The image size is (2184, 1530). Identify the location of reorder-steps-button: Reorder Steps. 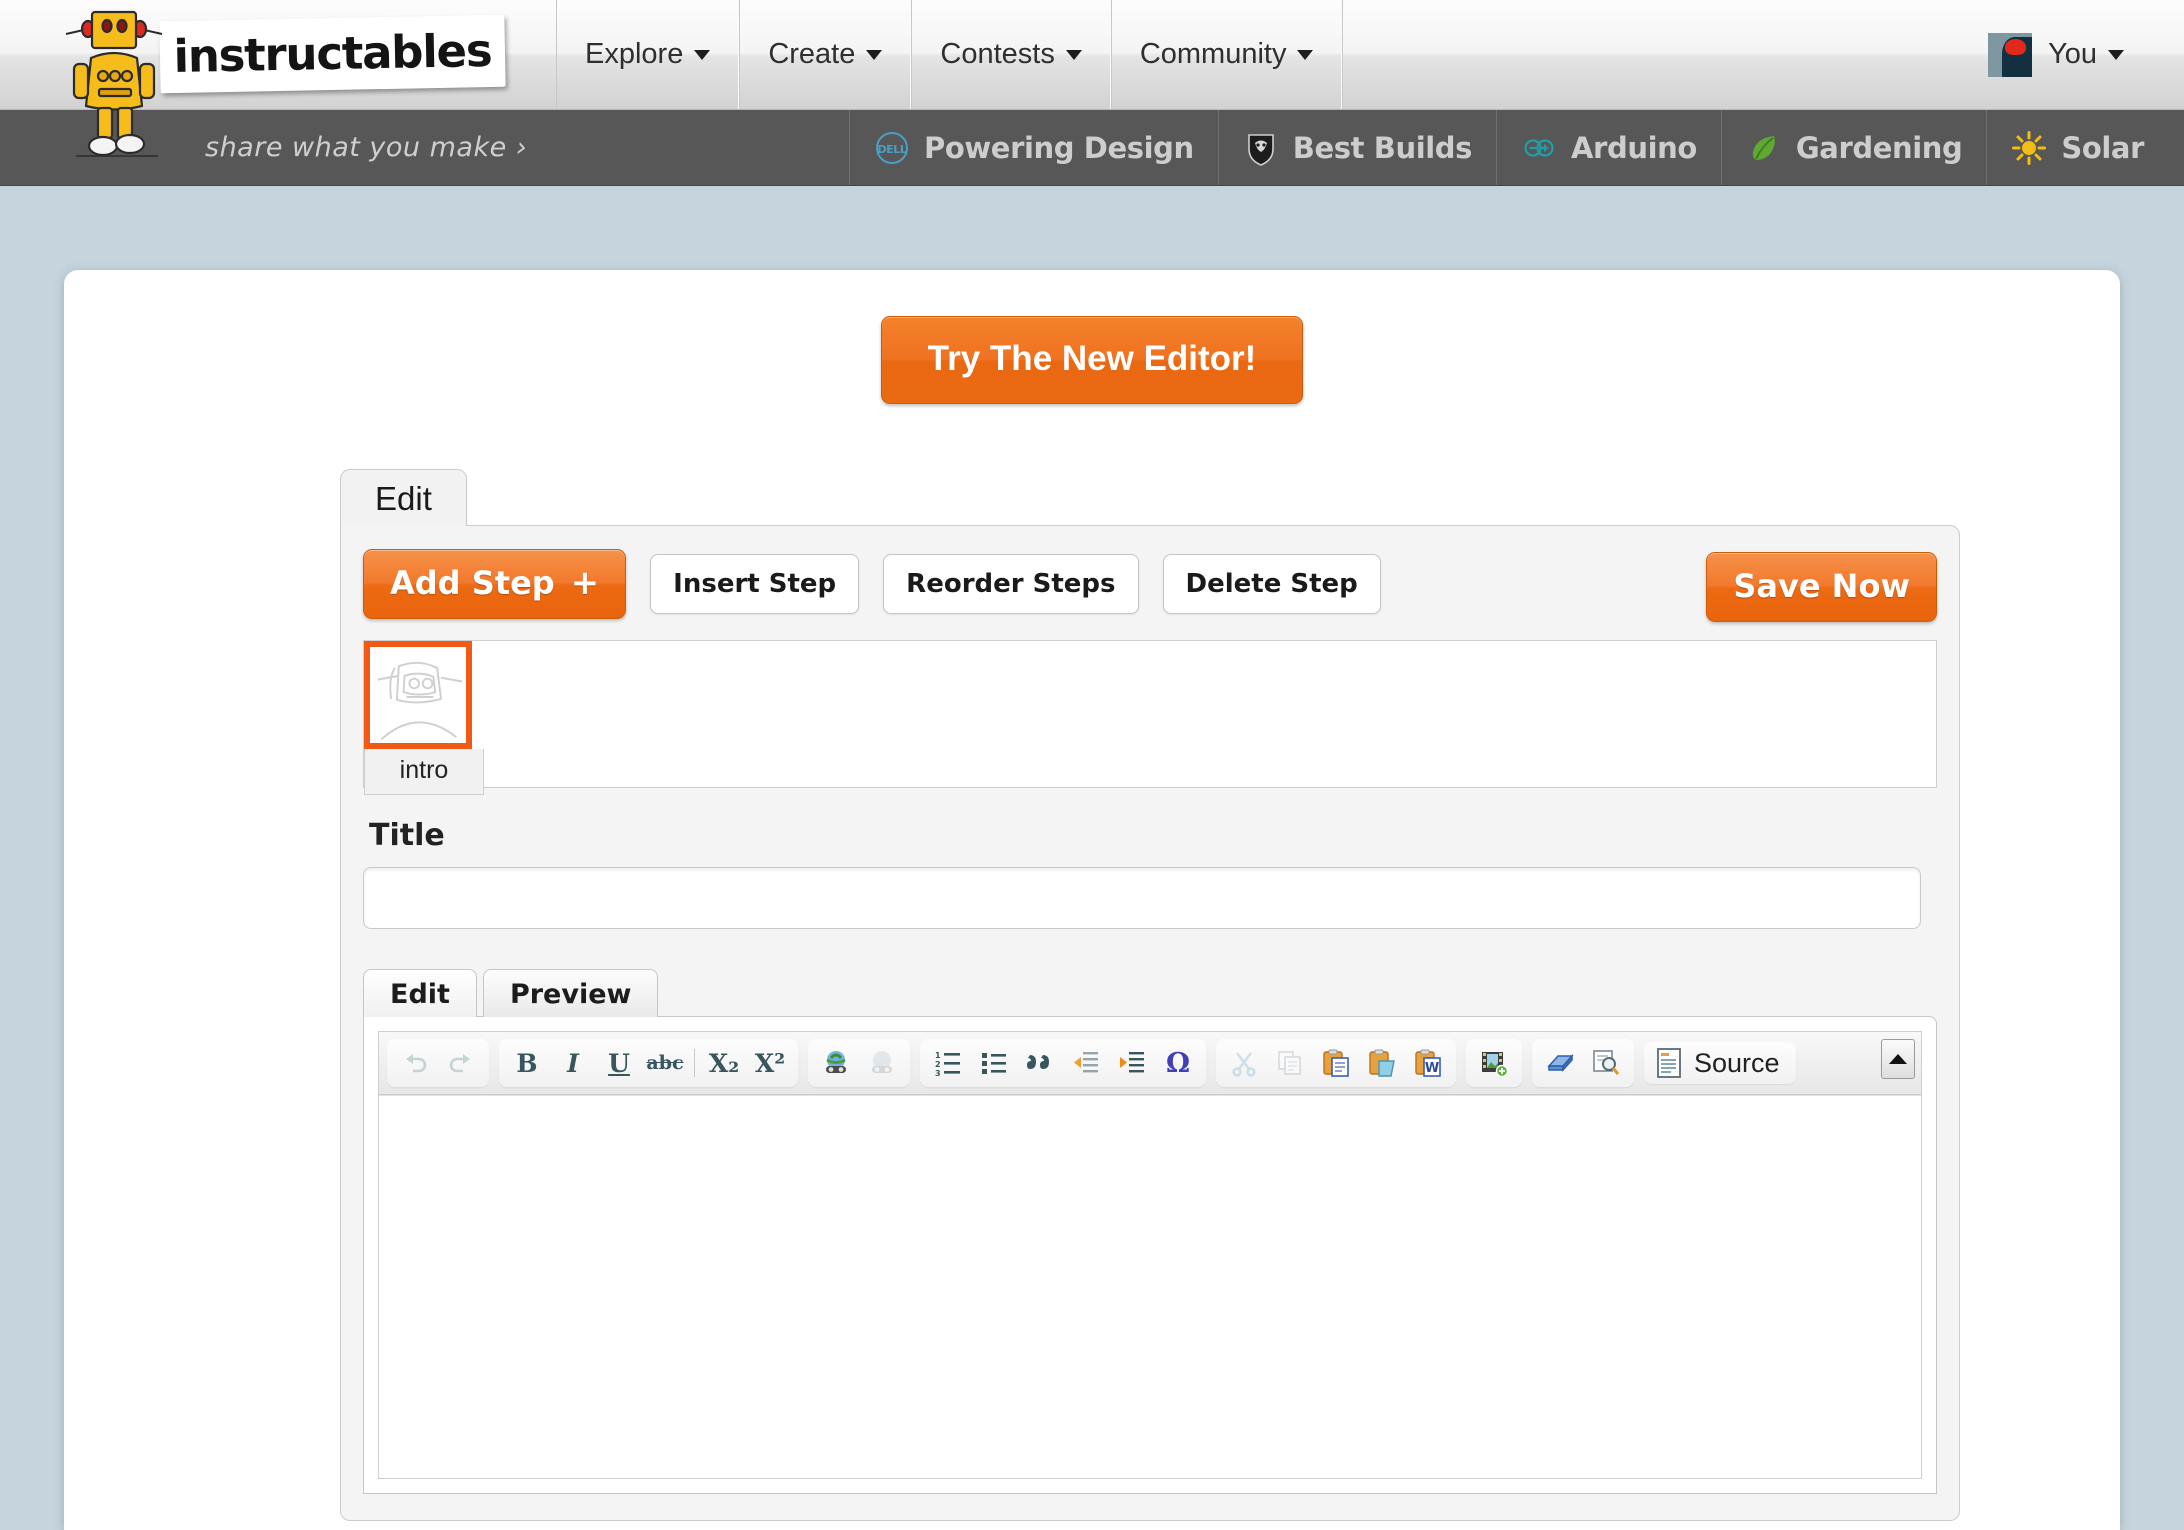
(1011, 584).